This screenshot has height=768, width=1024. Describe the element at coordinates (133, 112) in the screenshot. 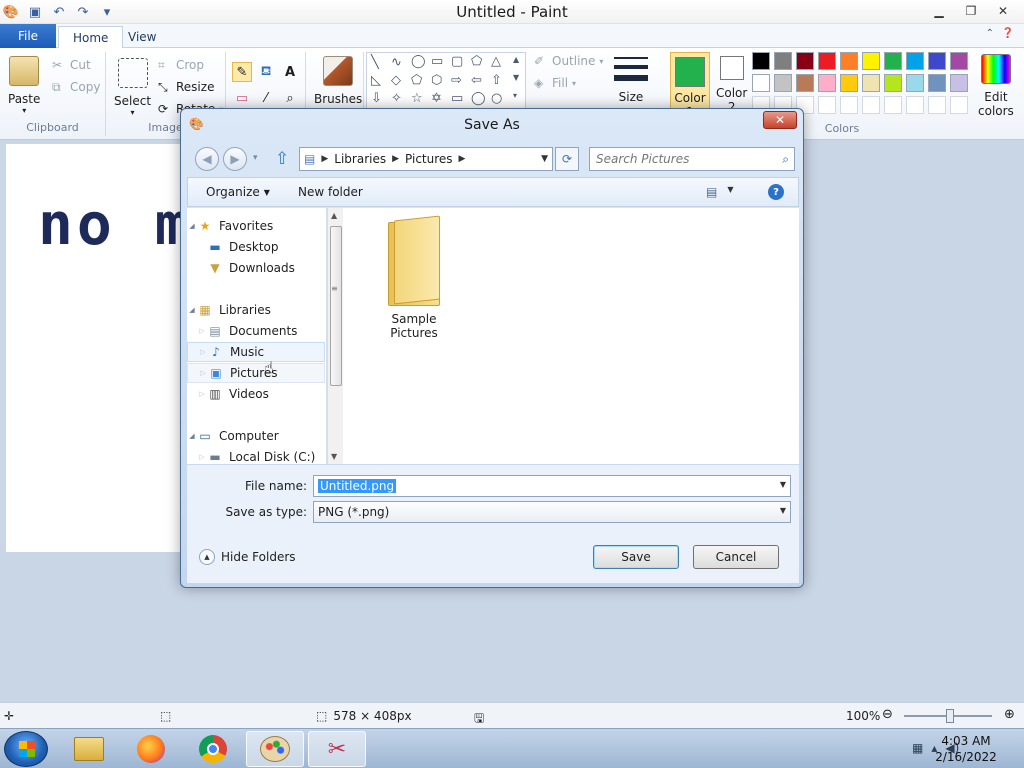

I see `select-dropdown-icon: ▾` at that location.